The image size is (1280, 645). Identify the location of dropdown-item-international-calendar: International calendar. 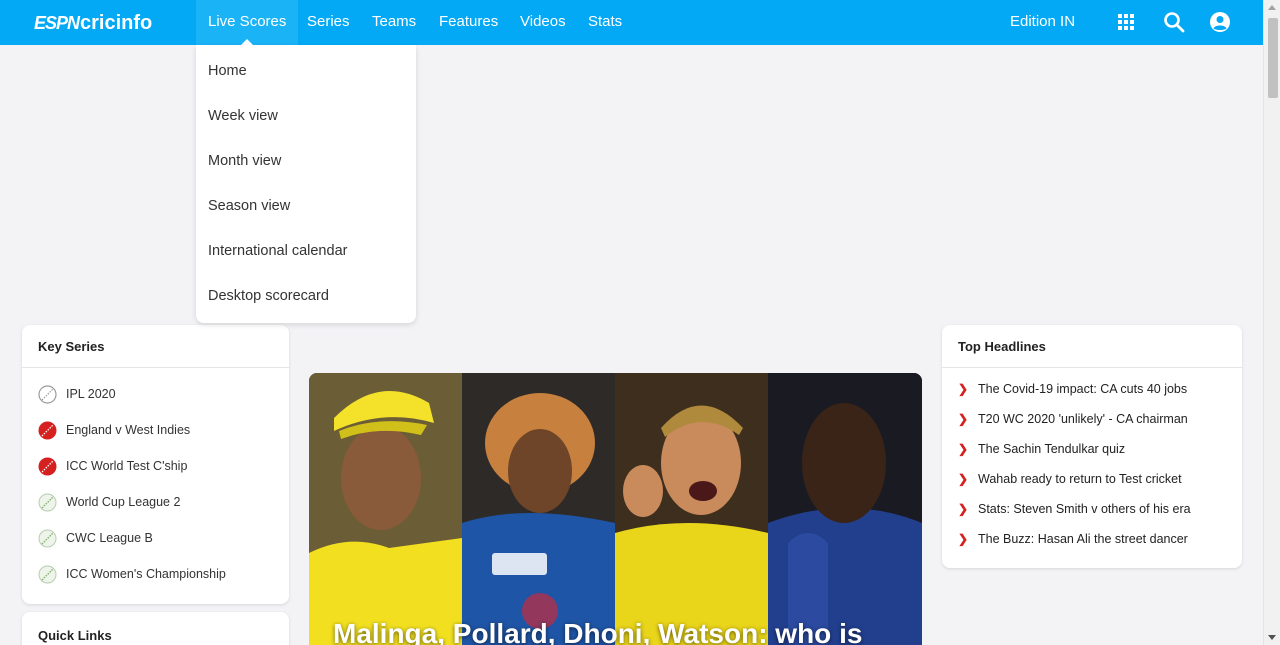
(277, 251).